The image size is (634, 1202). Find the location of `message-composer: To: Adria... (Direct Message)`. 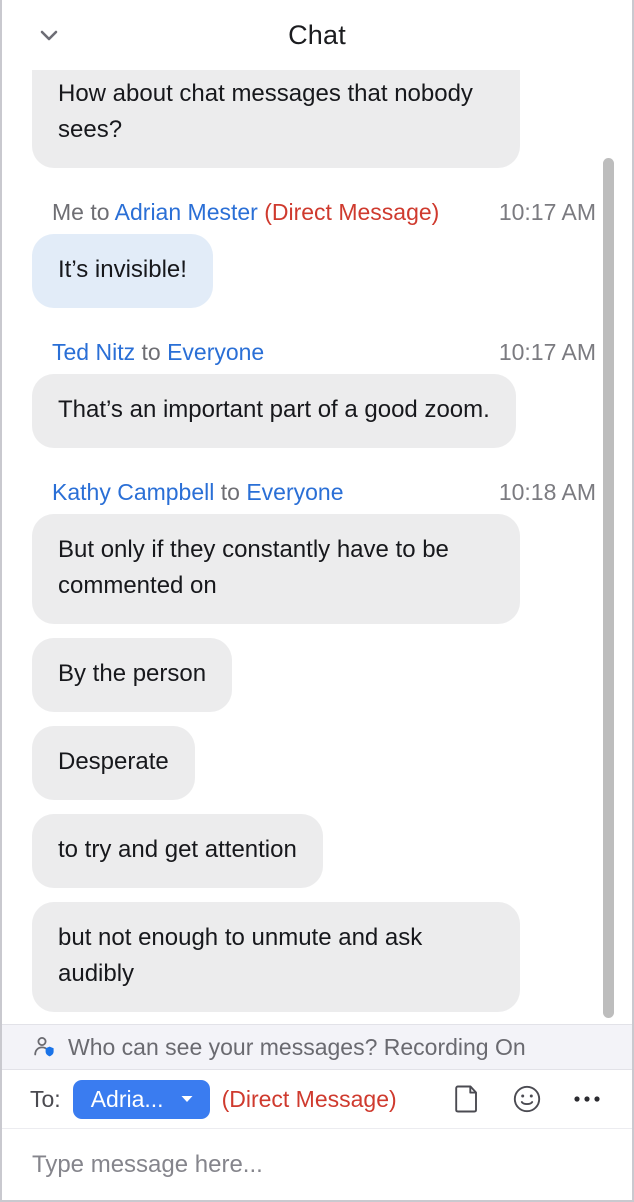

message-composer: To: Adria... (Direct Message) is located at coordinates (317, 1135).